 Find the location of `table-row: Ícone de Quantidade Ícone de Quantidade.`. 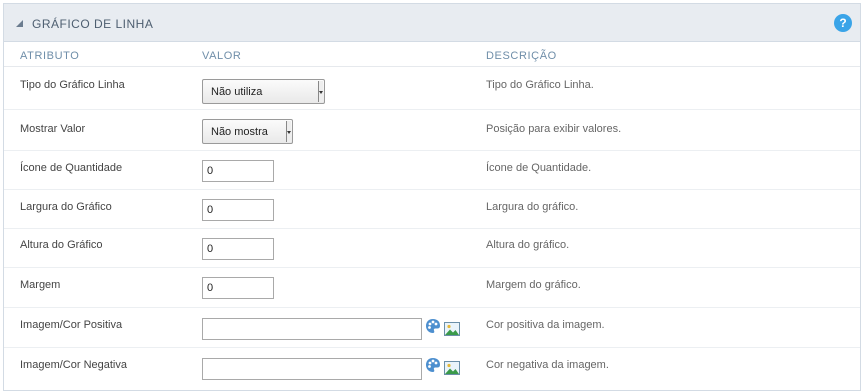

table-row: Ícone de Quantidade Ícone de Quantidade. is located at coordinates (432, 170).